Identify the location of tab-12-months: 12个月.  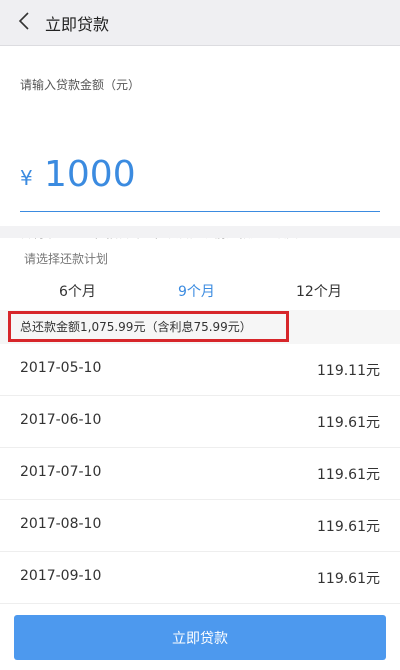
(319, 291).